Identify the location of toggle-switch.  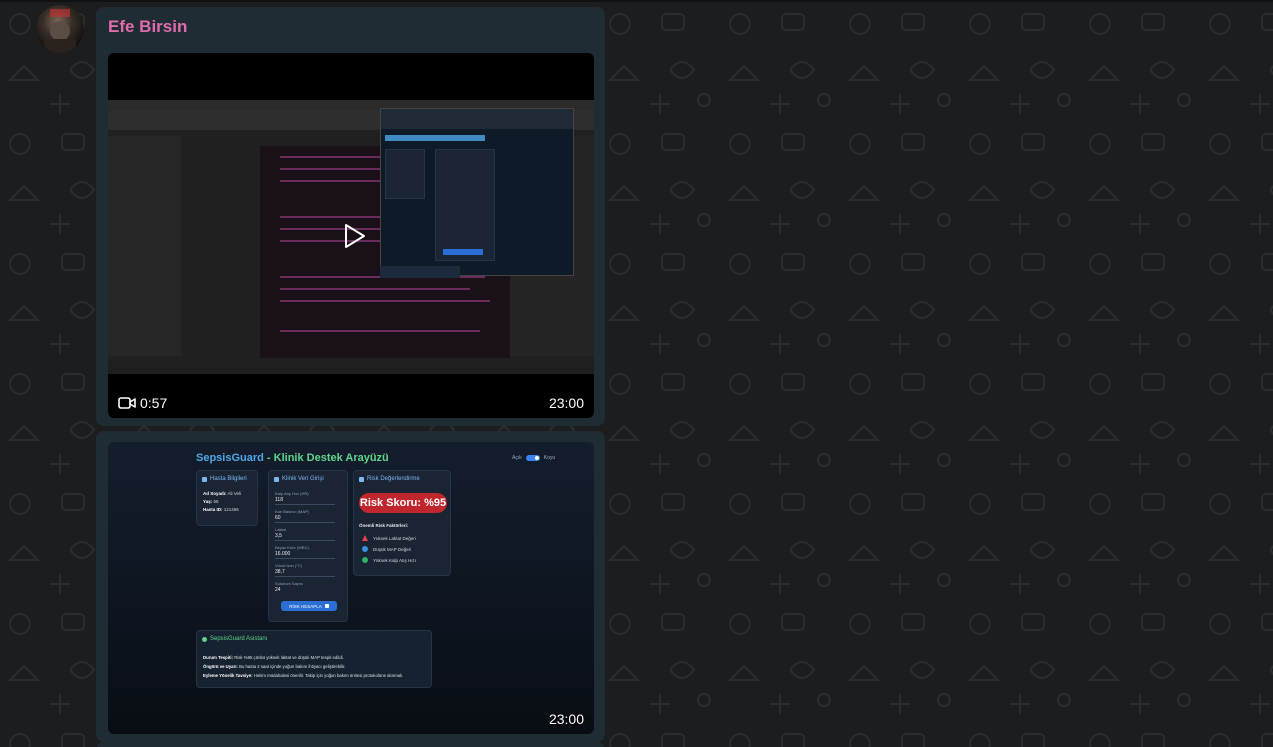
(532, 458).